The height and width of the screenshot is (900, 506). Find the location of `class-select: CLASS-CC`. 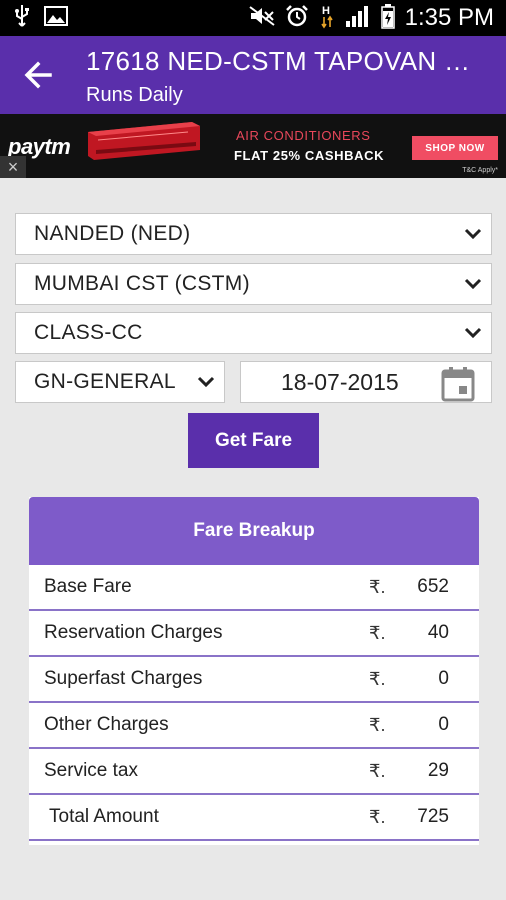

class-select: CLASS-CC is located at coordinates (253, 333).